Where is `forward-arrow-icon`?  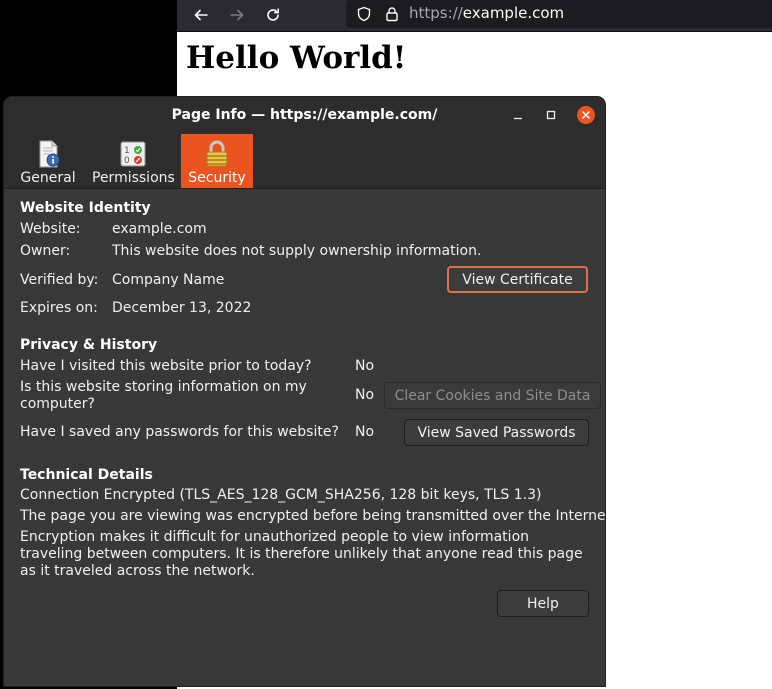
forward-arrow-icon is located at coordinates (237, 15).